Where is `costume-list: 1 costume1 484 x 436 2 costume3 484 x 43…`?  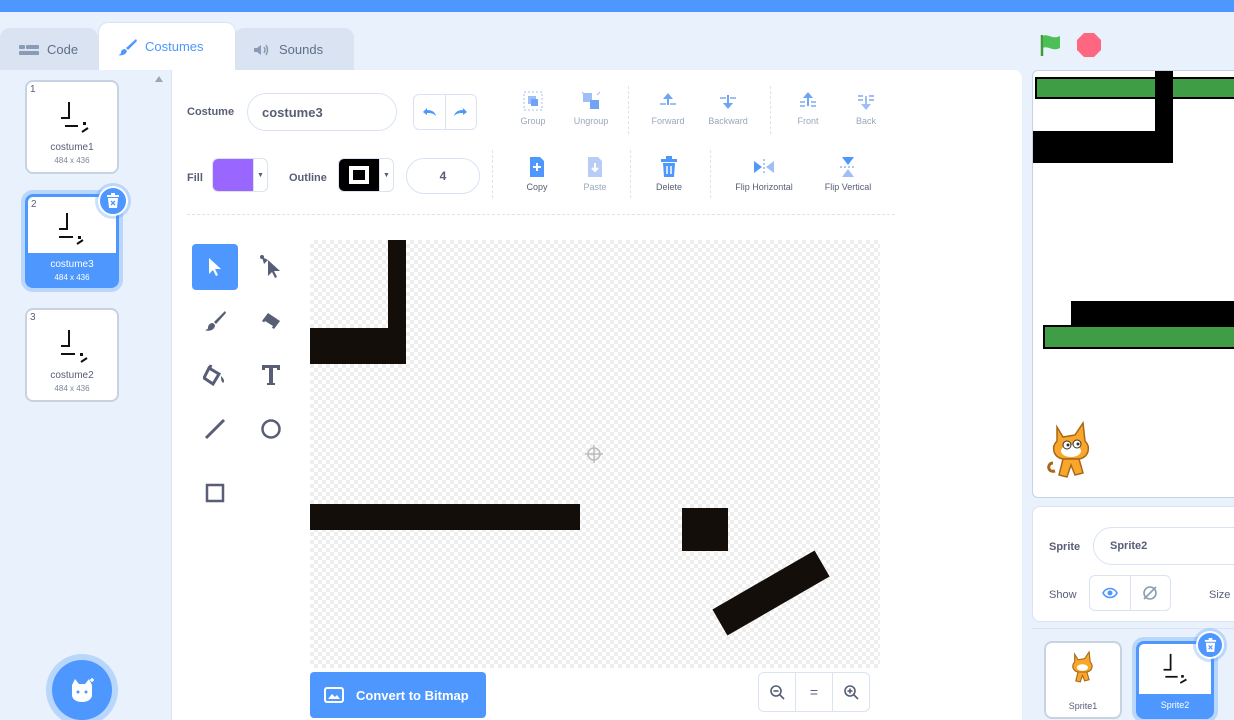 costume-list: 1 costume1 484 x 436 2 costume3 484 x 43… is located at coordinates (86, 395).